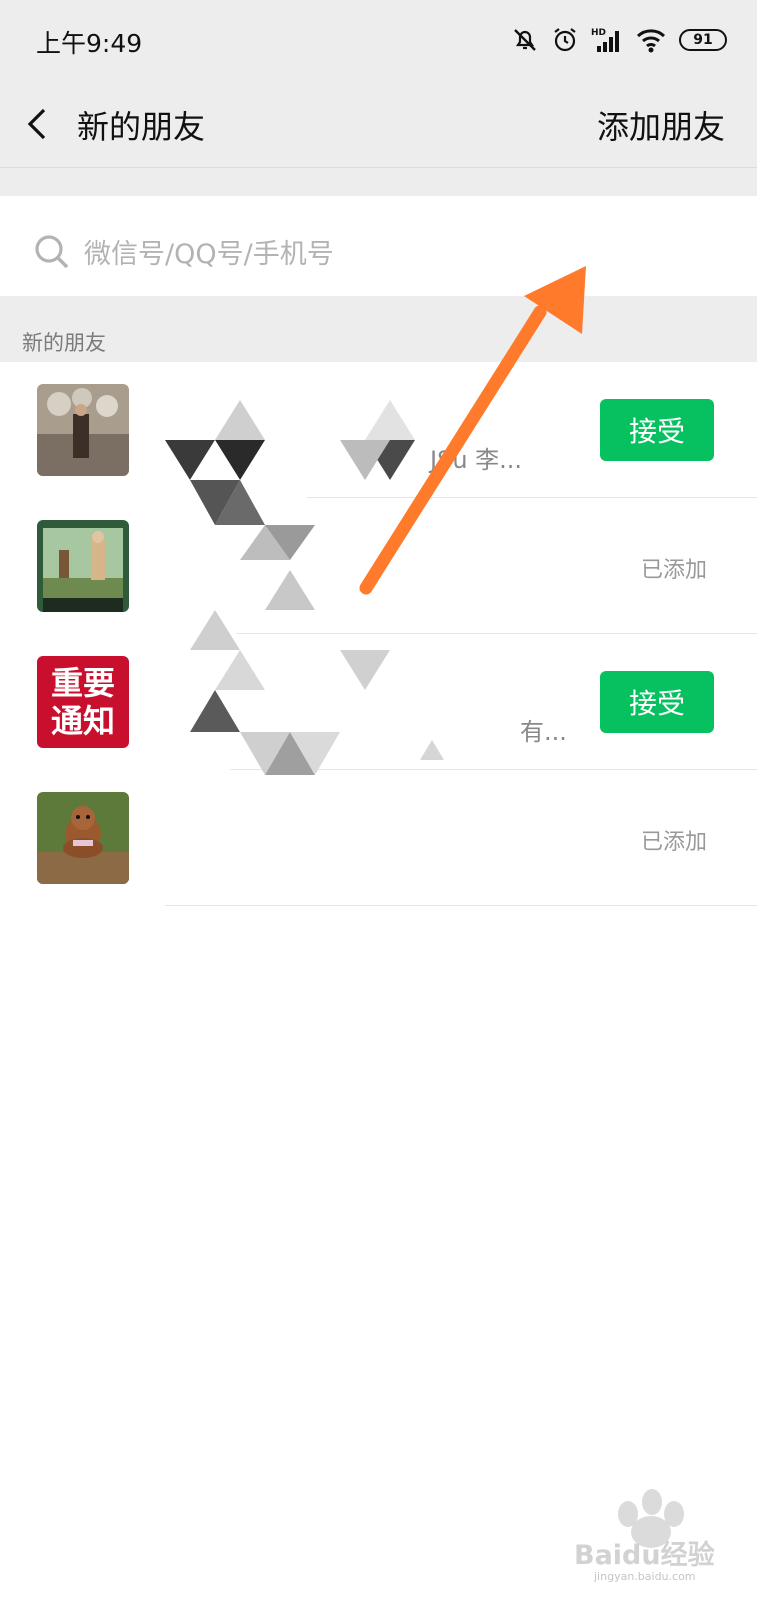 Image resolution: width=757 pixels, height=1600 pixels. What do you see at coordinates (378, 702) in the screenshot?
I see `list-item: 重要 通知 有... 接受` at bounding box center [378, 702].